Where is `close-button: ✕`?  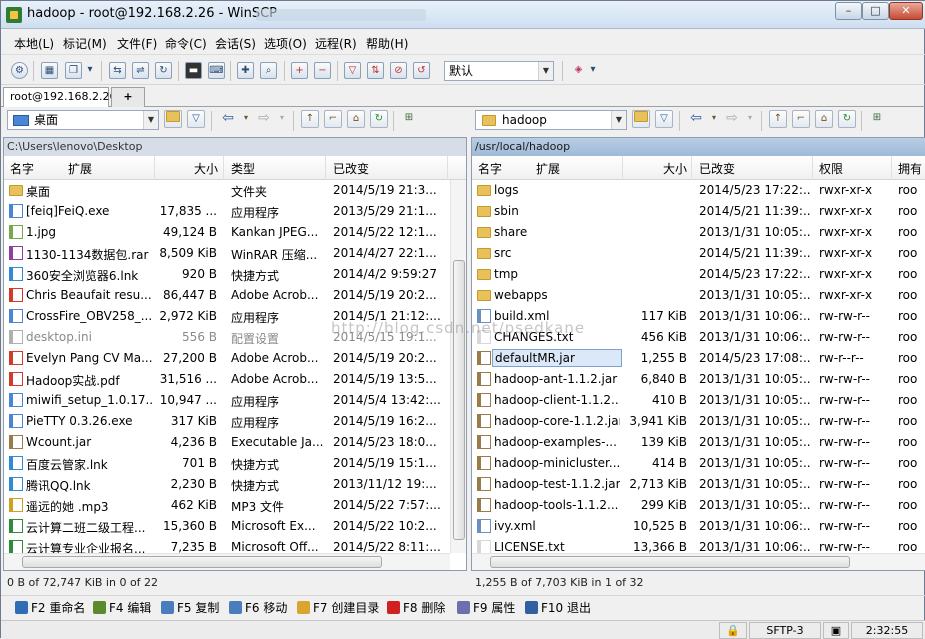
close-button: ✕ is located at coordinates (906, 11).